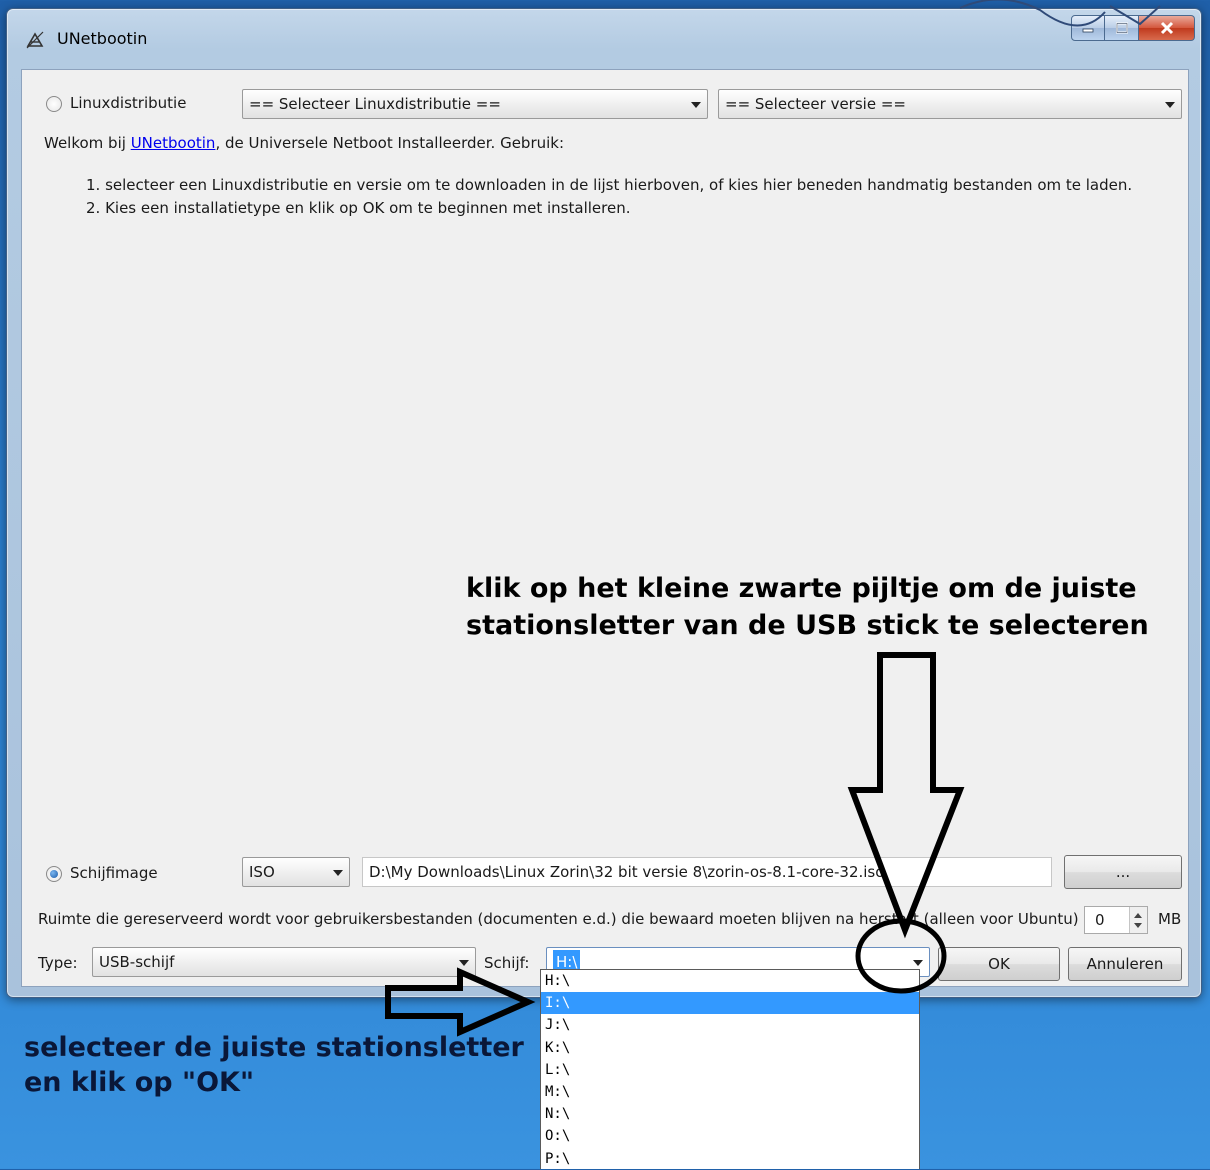 This screenshot has height=1170, width=1210. I want to click on schijfimage-label: Schijfimage, so click(114, 873).